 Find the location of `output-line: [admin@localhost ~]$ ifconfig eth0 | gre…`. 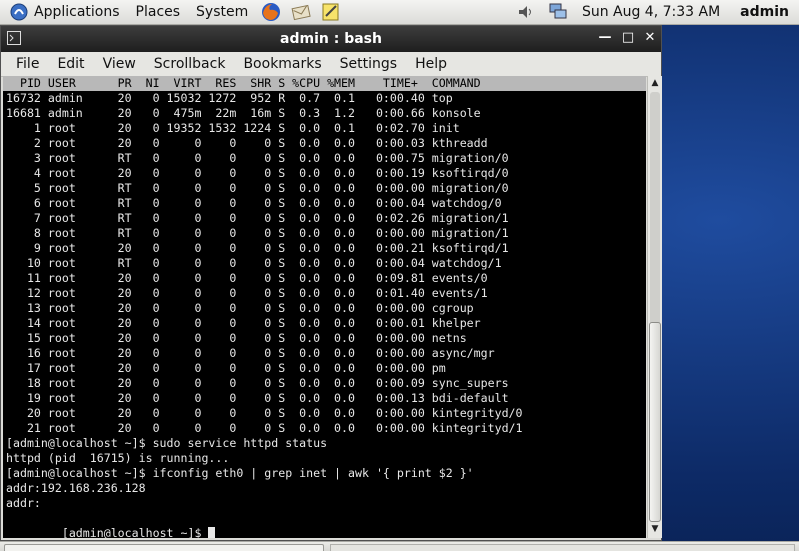

output-line: [admin@localhost ~]$ ifconfig eth0 | gre… is located at coordinates (240, 473).